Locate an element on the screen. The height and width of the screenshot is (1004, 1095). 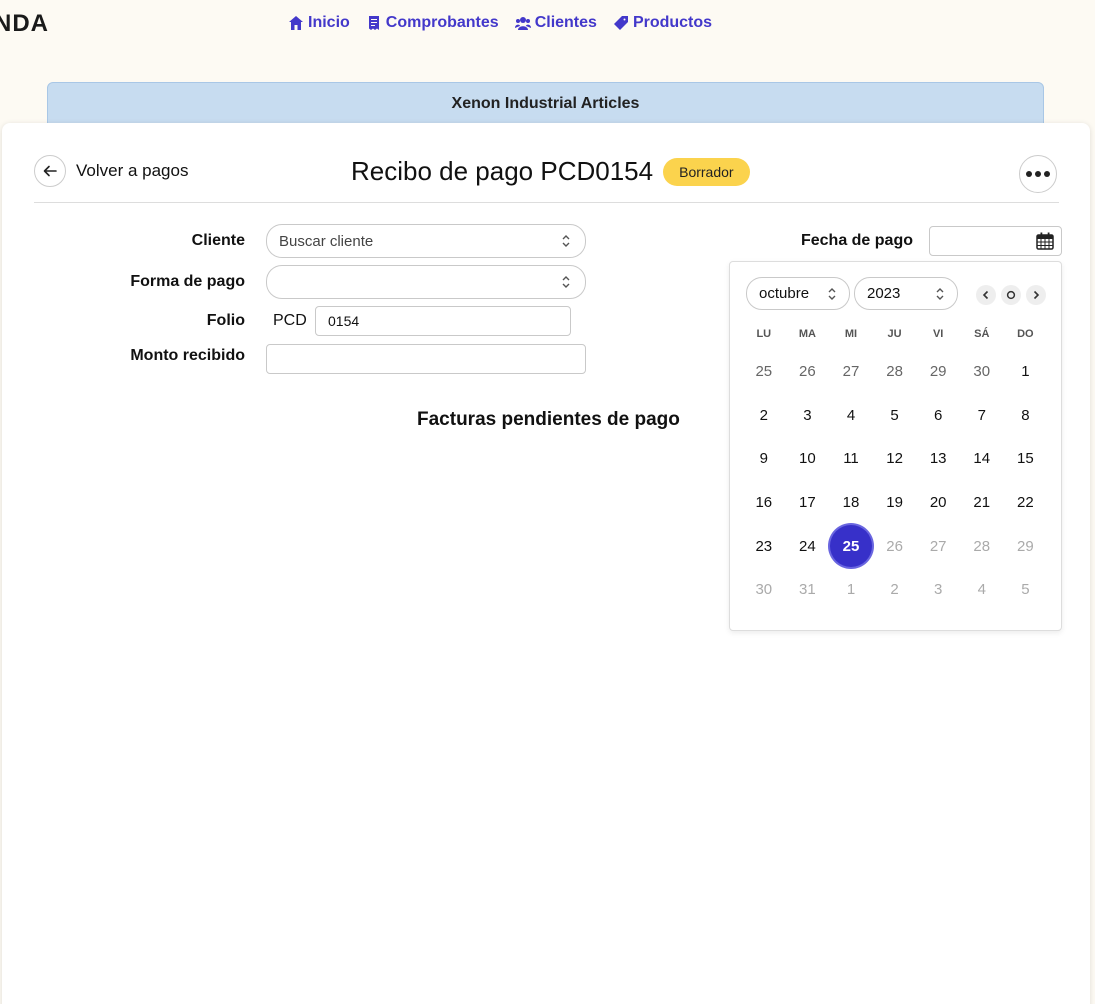
calendar-day: 24 is located at coordinates (808, 546).